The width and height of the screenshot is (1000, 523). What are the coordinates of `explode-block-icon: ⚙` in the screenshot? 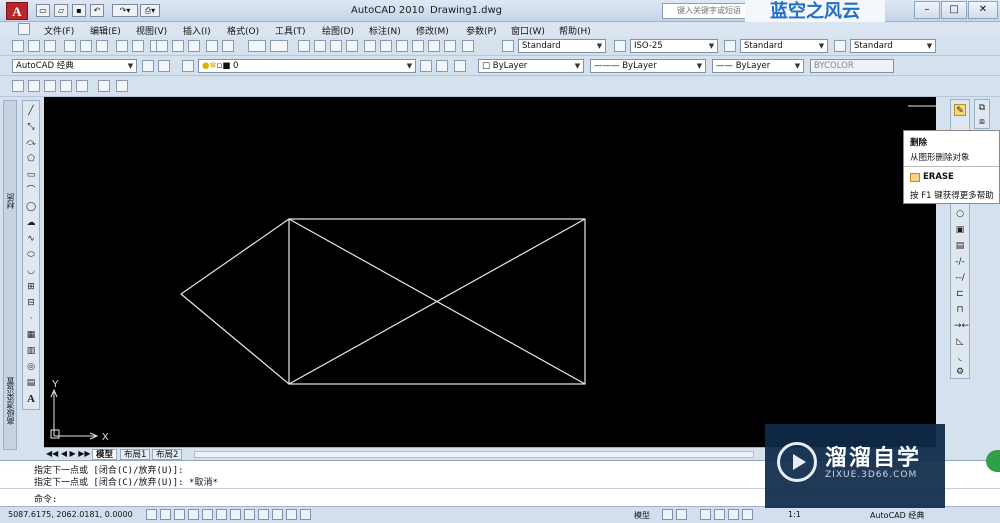 It's located at (960, 372).